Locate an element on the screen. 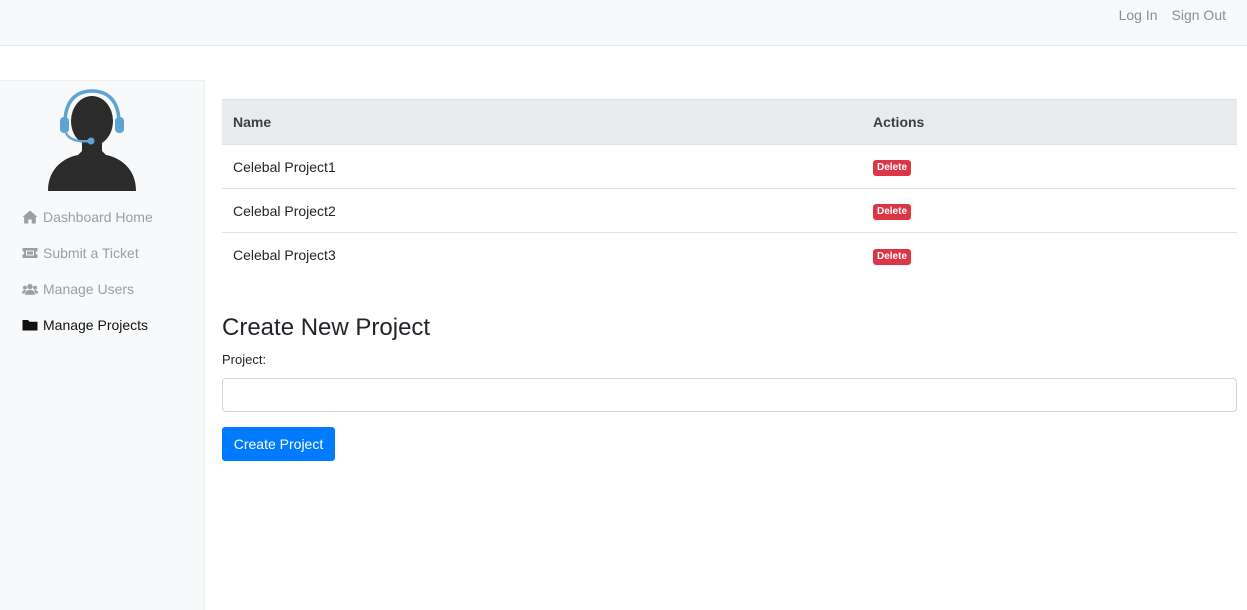  table-row: Celebal Project2 Delete is located at coordinates (729, 210).